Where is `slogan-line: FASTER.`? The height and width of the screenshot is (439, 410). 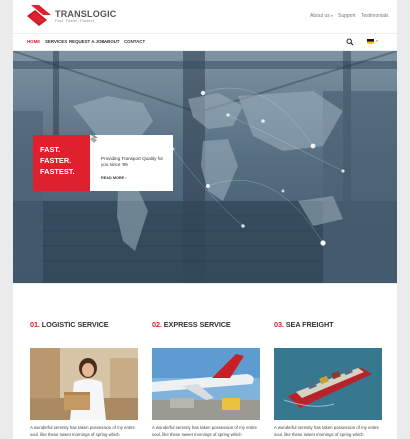
slogan-line: FASTER. is located at coordinates (56, 160).